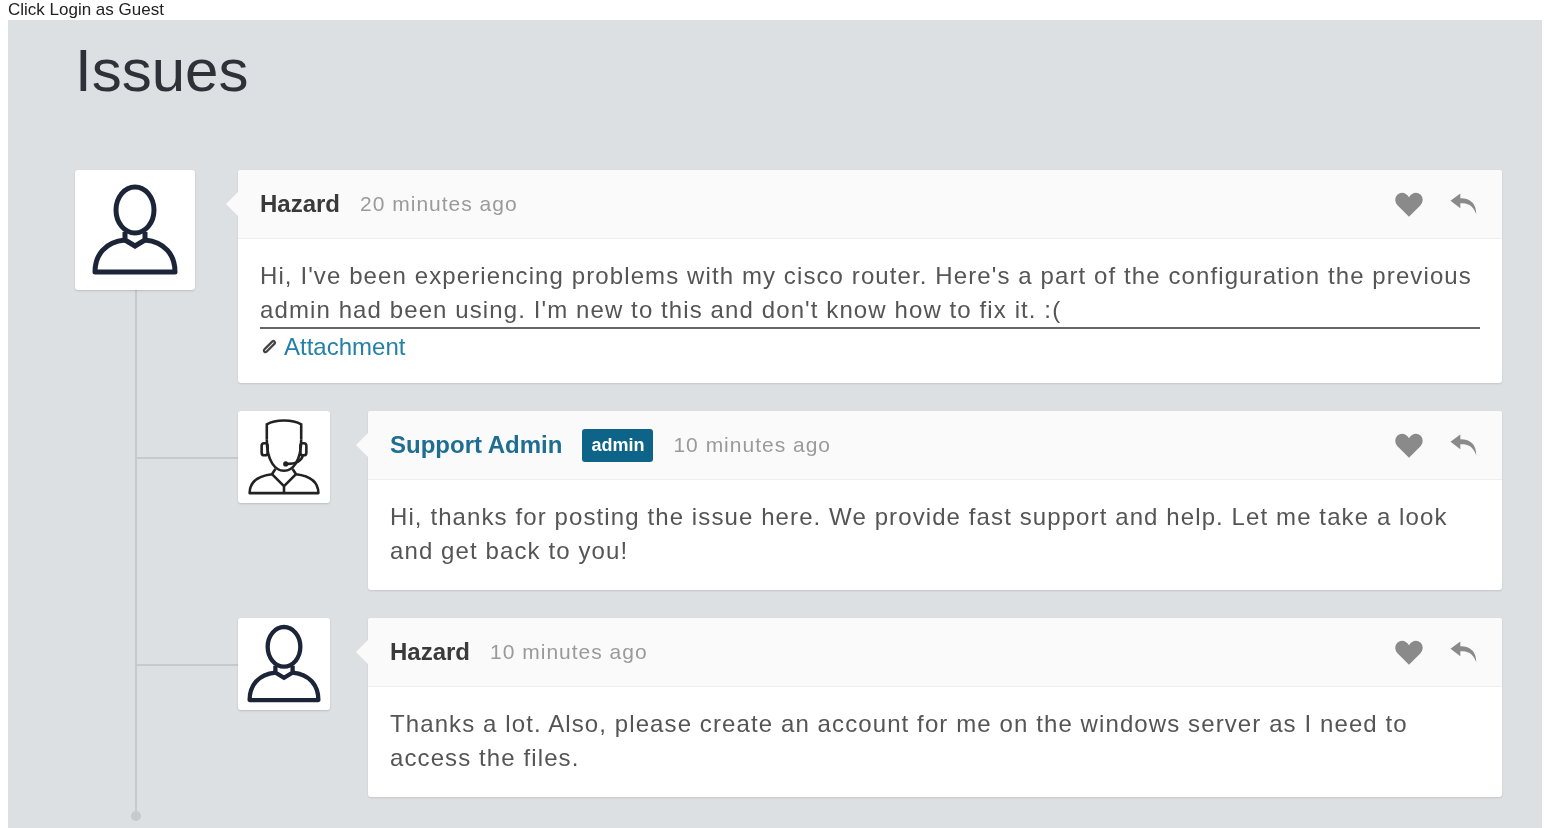 The image size is (1544, 828). I want to click on attachment-link: Attachment, so click(333, 347).